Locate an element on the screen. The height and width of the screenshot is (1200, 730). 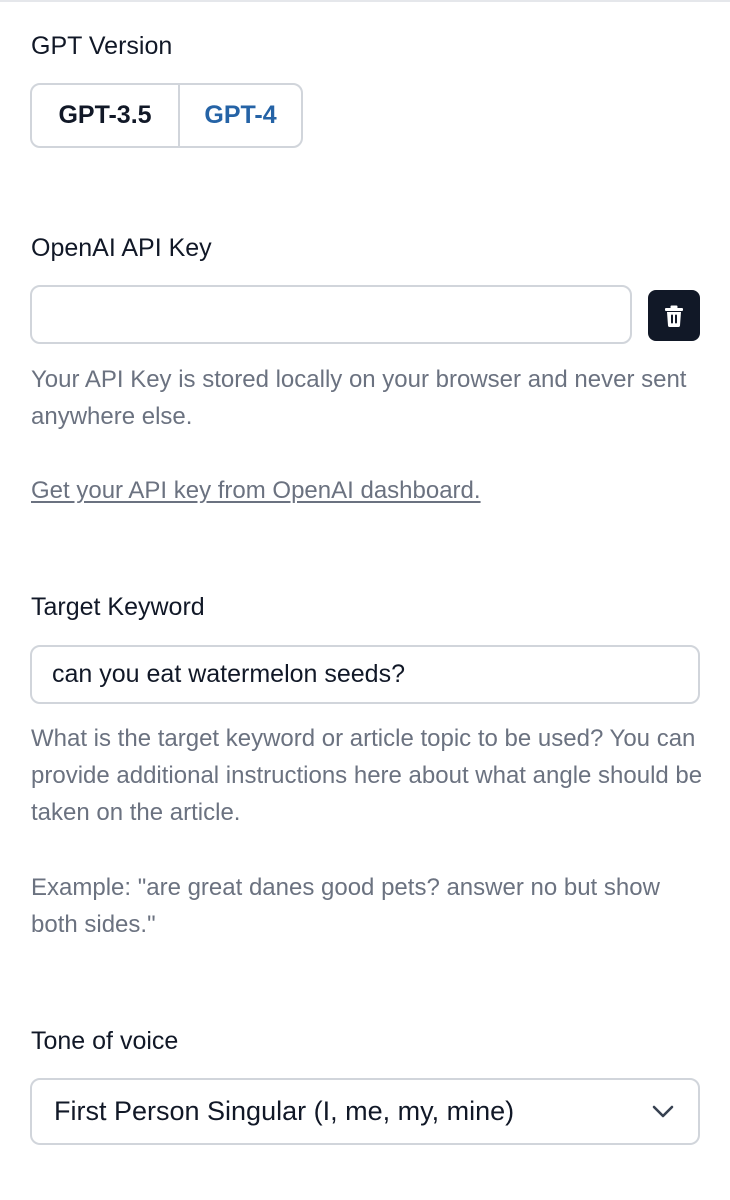
trash-icon is located at coordinates (674, 316).